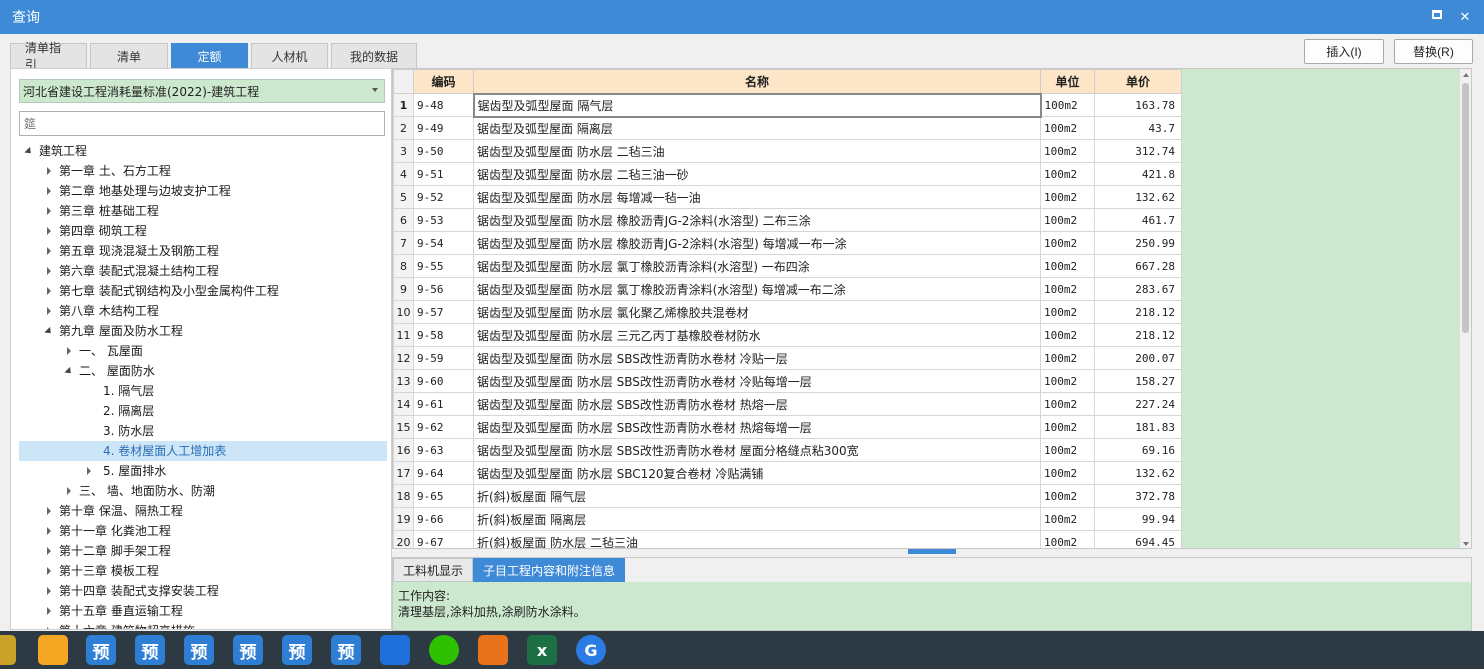 Image resolution: width=1484 pixels, height=669 pixels. I want to click on app-icon, so click(8, 650).